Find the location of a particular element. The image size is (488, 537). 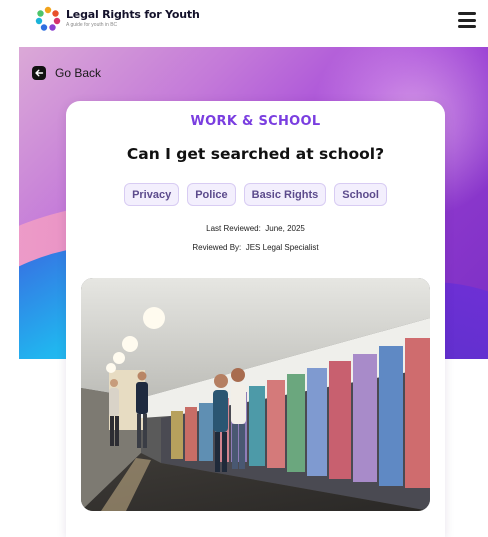

last-reviewed: Last Reviewed: June, 2025 is located at coordinates (255, 228).